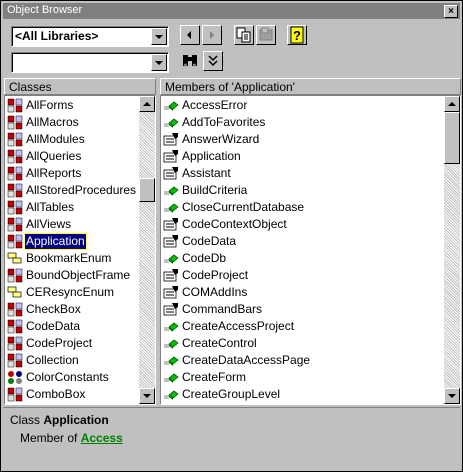 The image size is (463, 472). Describe the element at coordinates (231, 11) in the screenshot. I see `title-bar: Object Browser ×` at that location.